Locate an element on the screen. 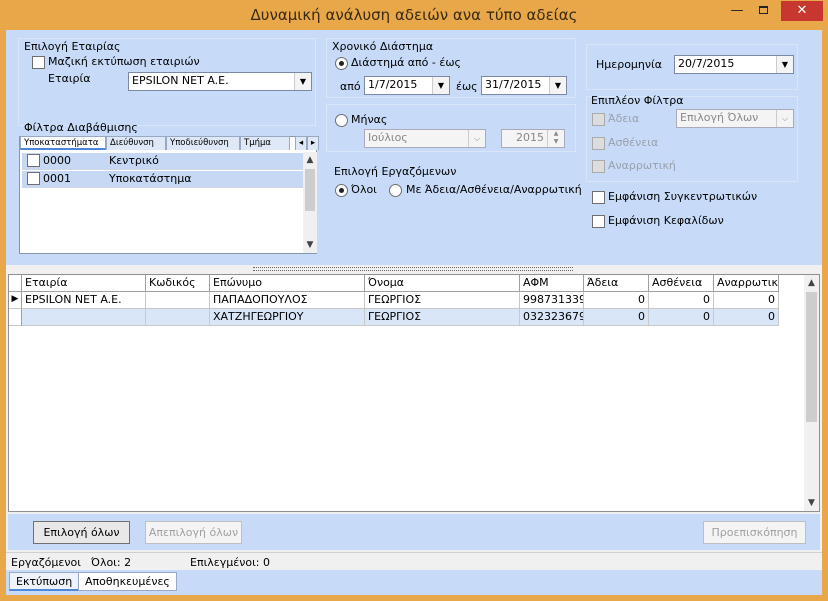 Image resolution: width=828 pixels, height=601 pixels. sick-checkbox is located at coordinates (598, 143).